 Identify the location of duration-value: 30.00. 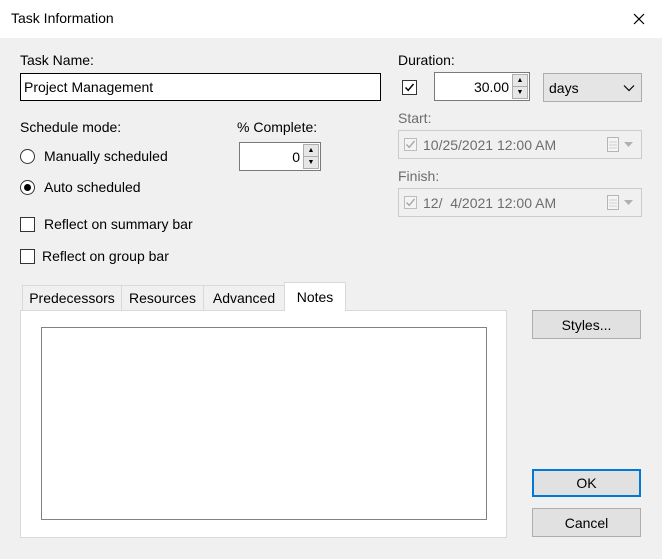
(491, 86).